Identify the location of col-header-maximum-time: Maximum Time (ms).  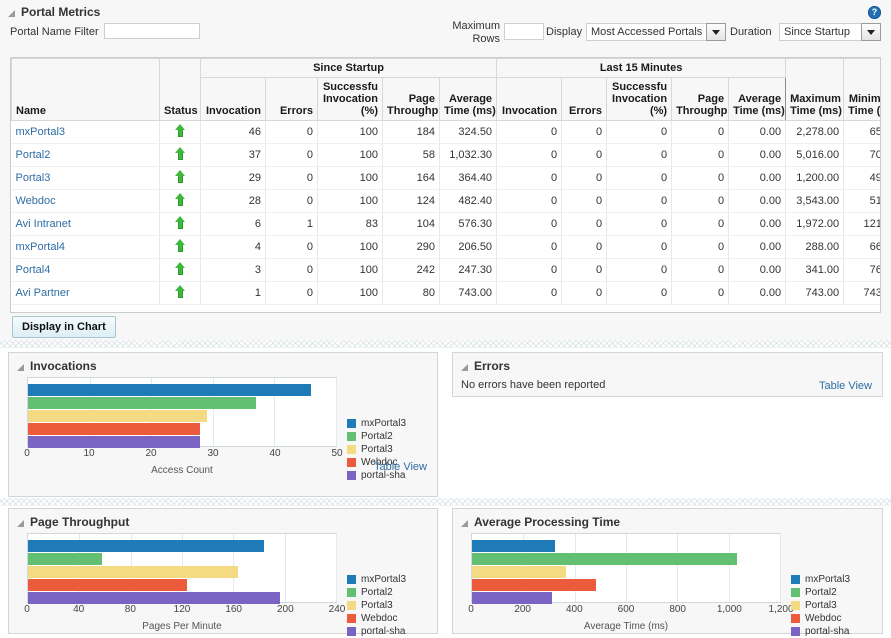
(815, 89).